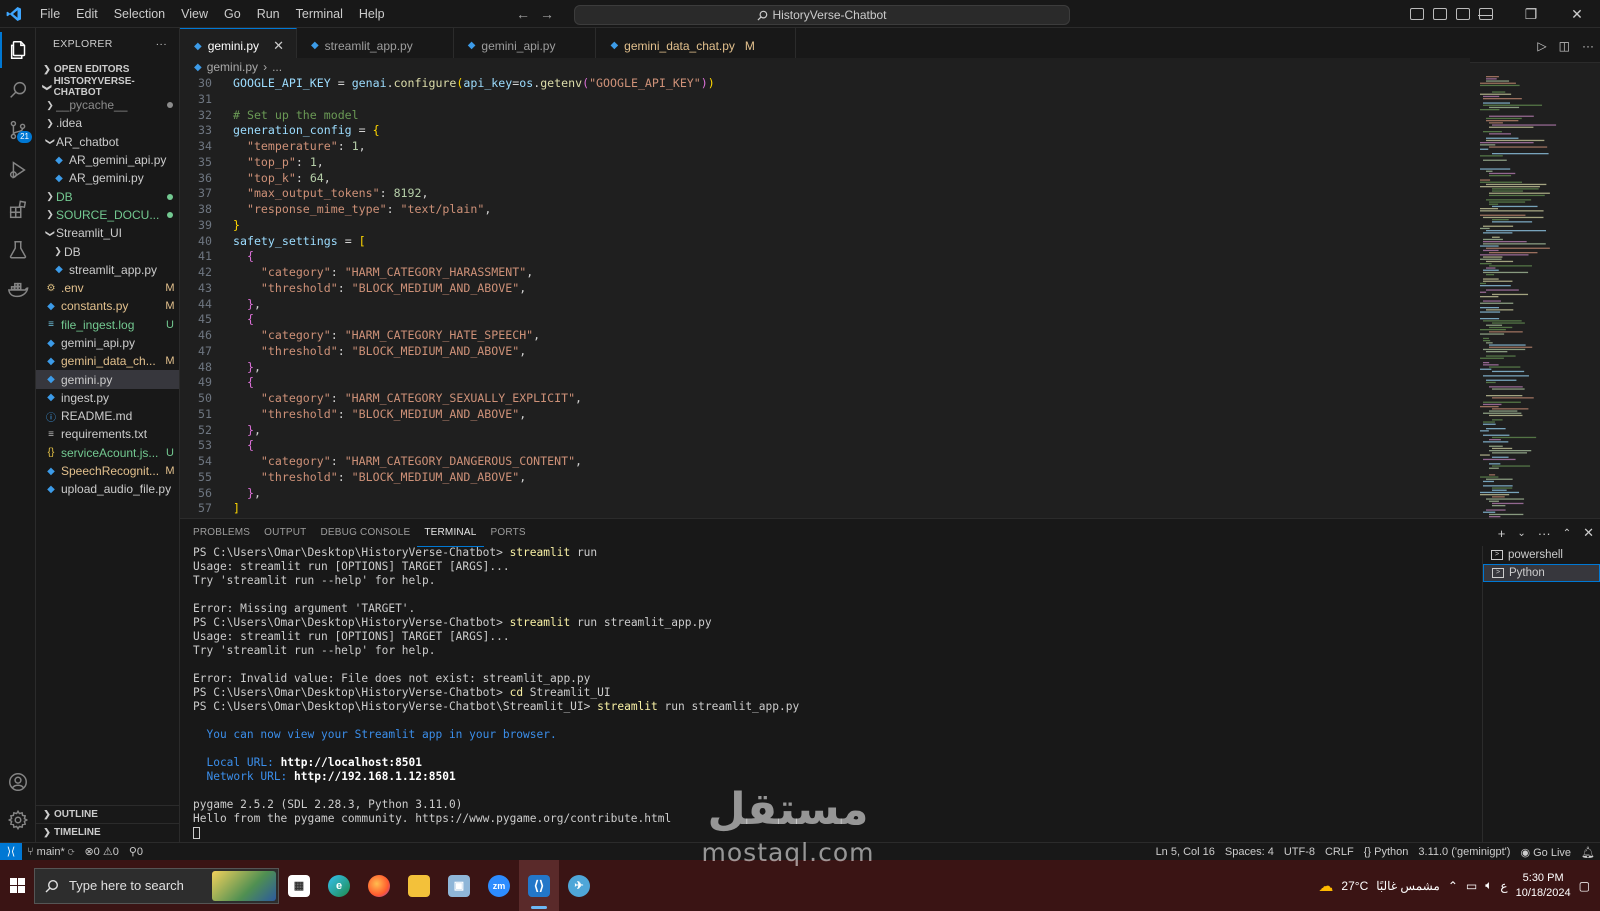  What do you see at coordinates (508, 533) in the screenshot?
I see `panel-tab-ports: PORTS` at bounding box center [508, 533].